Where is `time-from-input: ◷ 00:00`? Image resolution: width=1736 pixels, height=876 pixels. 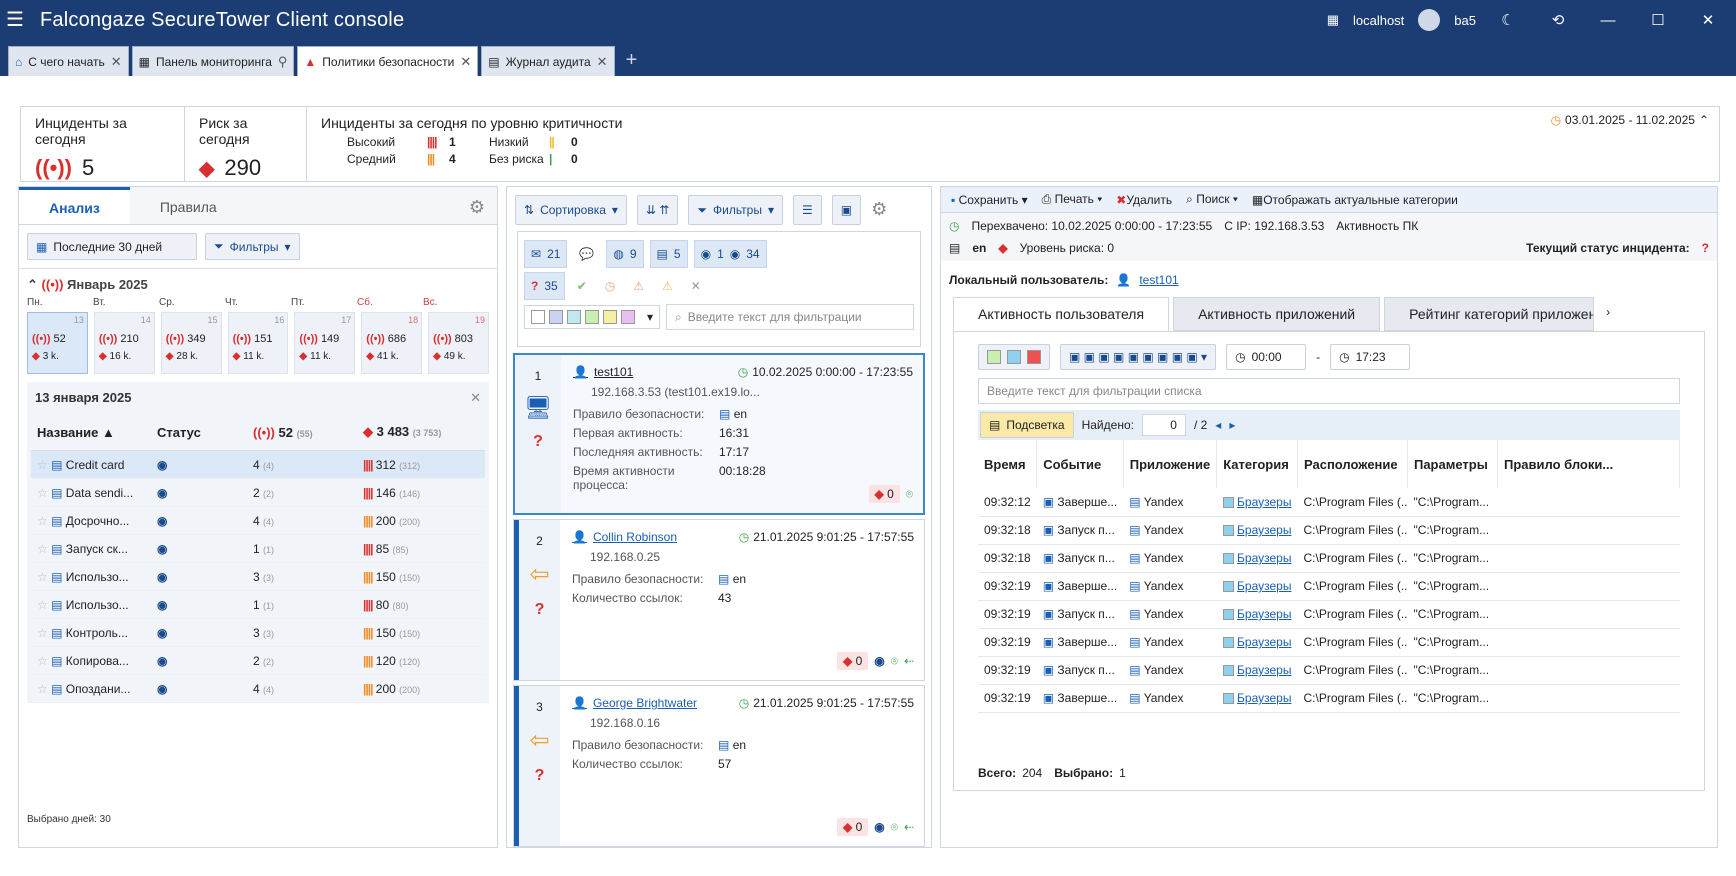 time-from-input: ◷ 00:00 is located at coordinates (1266, 357).